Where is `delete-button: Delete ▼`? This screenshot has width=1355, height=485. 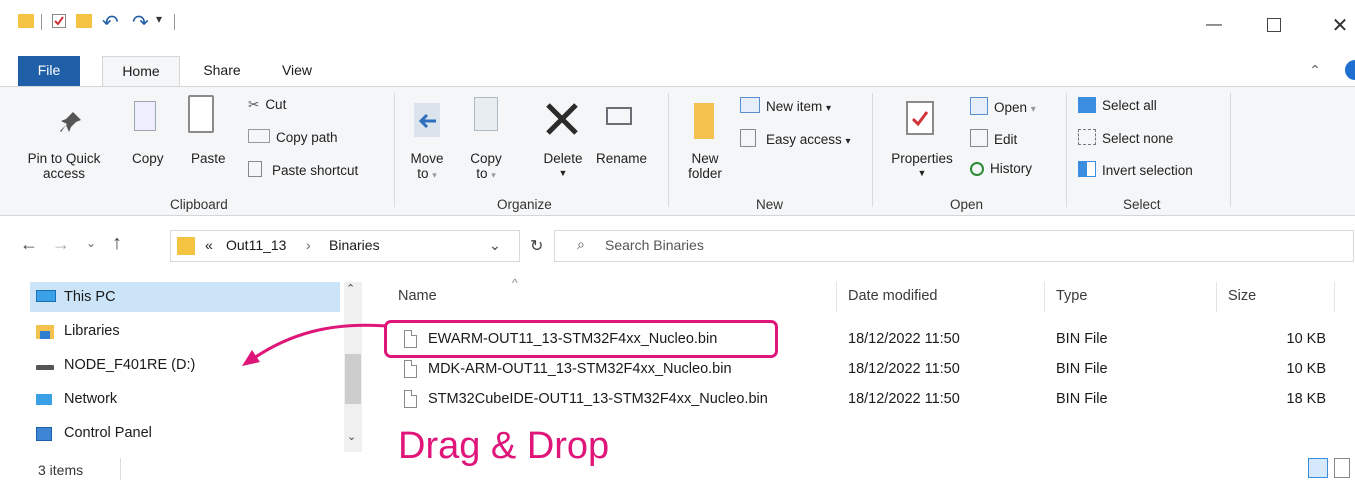 delete-button: Delete ▼ is located at coordinates (563, 166).